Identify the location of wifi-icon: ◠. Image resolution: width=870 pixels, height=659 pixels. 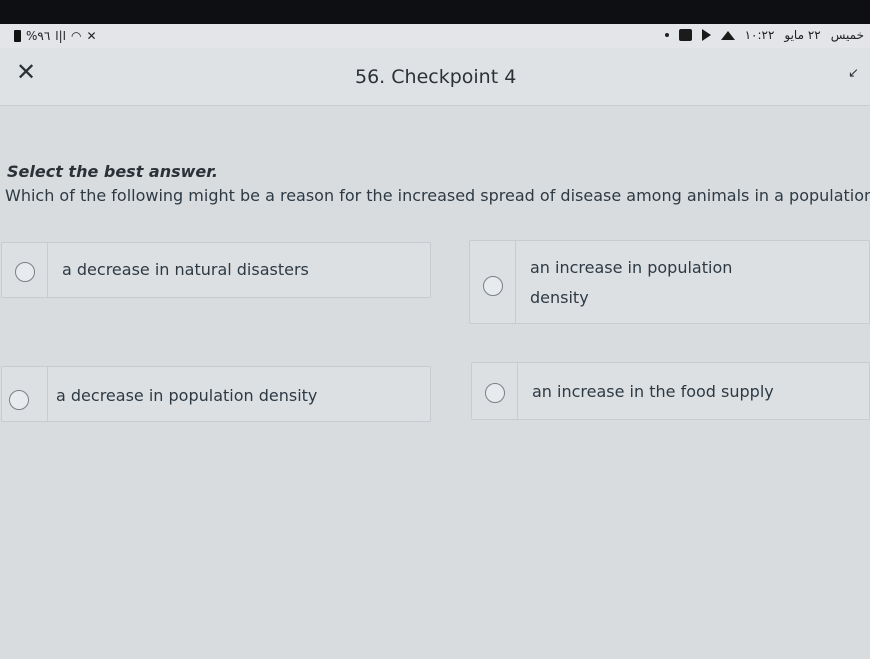
(76, 36).